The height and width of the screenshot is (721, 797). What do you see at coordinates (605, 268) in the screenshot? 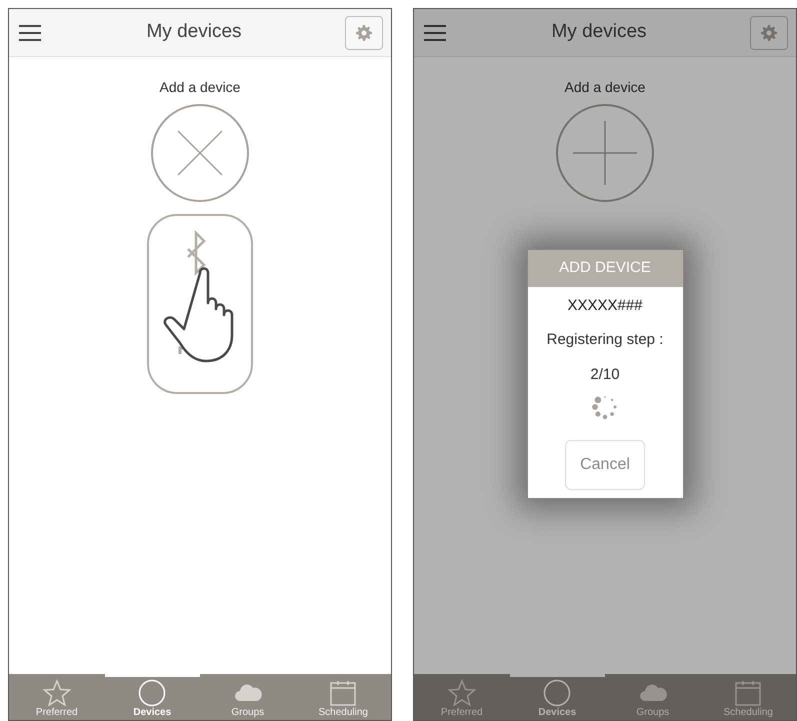
I see `dialog-title: ADD DEVICE` at bounding box center [605, 268].